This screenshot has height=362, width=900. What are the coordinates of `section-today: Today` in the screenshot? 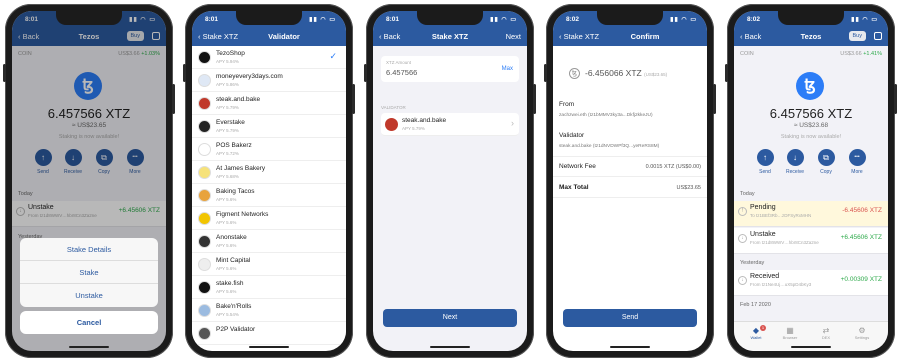 It's located at (747, 194).